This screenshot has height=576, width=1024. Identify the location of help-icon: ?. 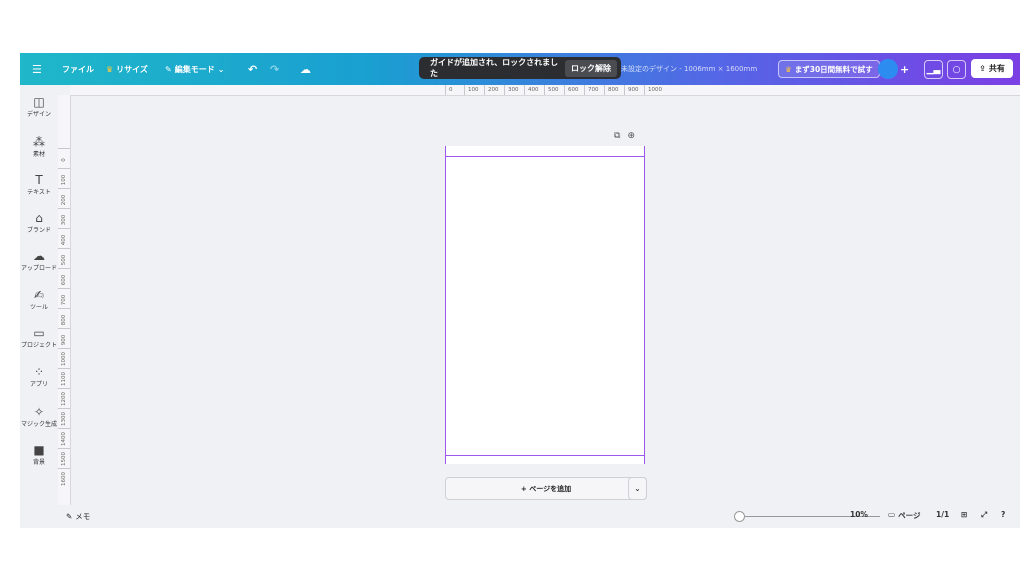
(1003, 514).